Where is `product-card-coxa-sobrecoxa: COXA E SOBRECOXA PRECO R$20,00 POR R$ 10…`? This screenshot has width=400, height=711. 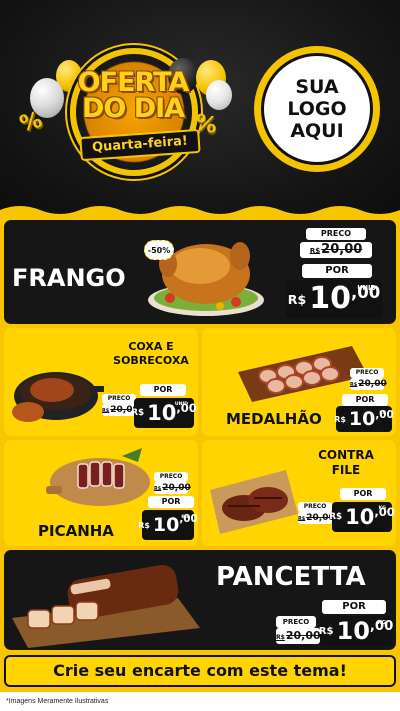
product-card-coxa-sobrecoxa: COXA E SOBRECOXA PRECO R$20,00 POR R$ 10… is located at coordinates (101, 382).